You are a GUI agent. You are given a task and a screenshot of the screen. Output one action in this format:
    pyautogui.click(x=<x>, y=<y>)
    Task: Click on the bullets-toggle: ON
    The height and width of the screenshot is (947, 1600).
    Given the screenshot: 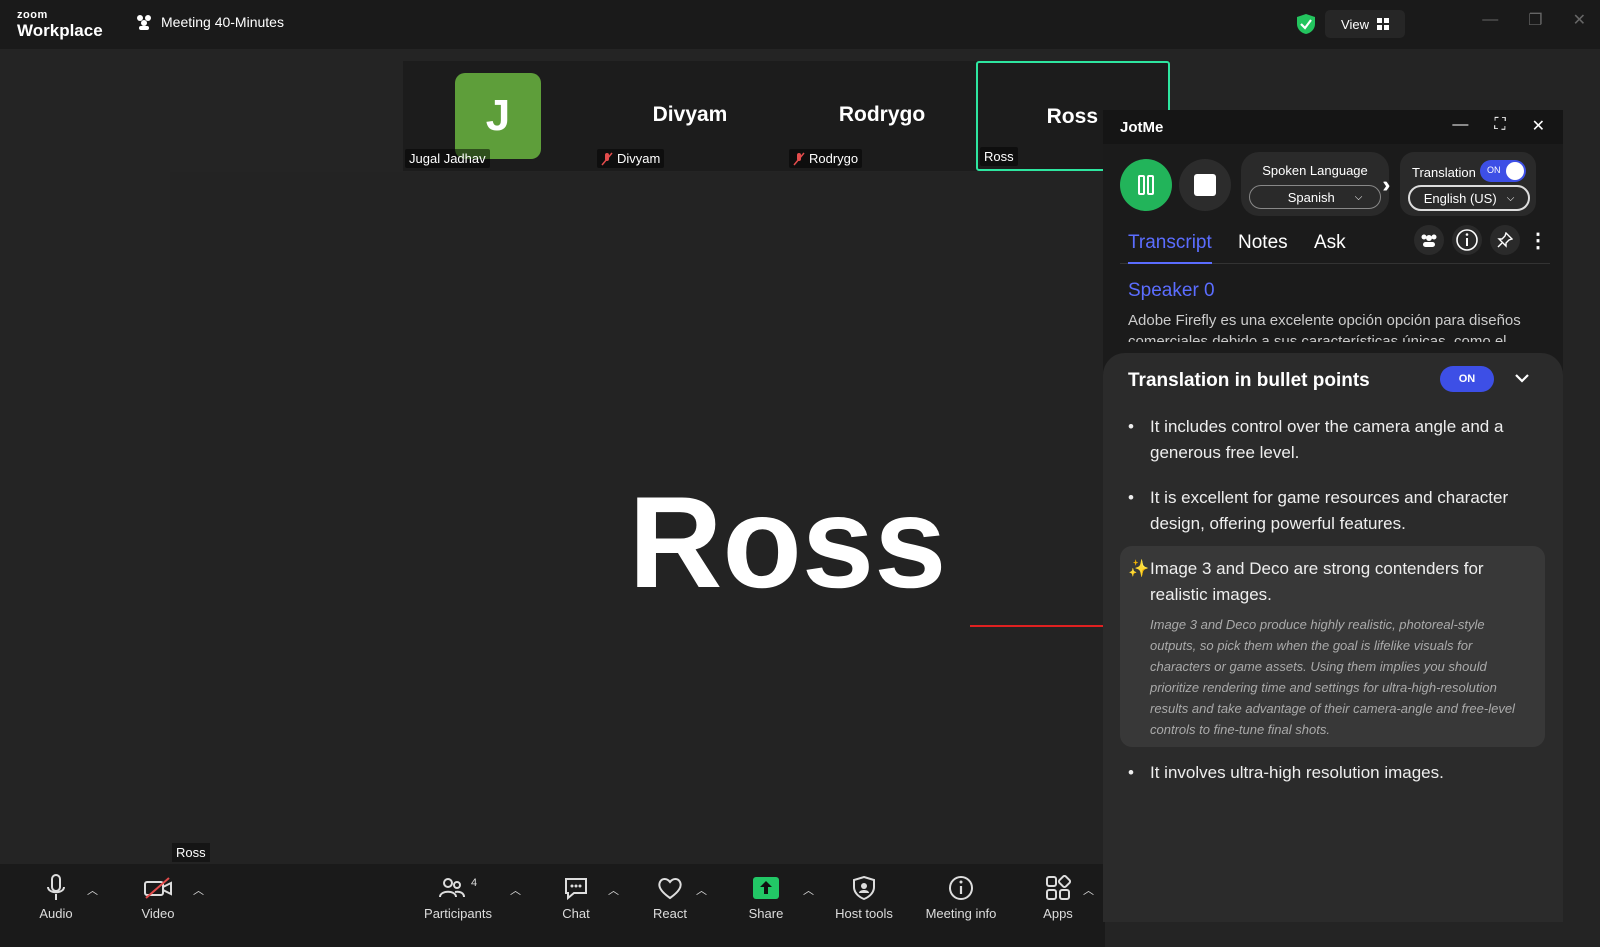 What is the action you would take?
    pyautogui.click(x=1467, y=379)
    